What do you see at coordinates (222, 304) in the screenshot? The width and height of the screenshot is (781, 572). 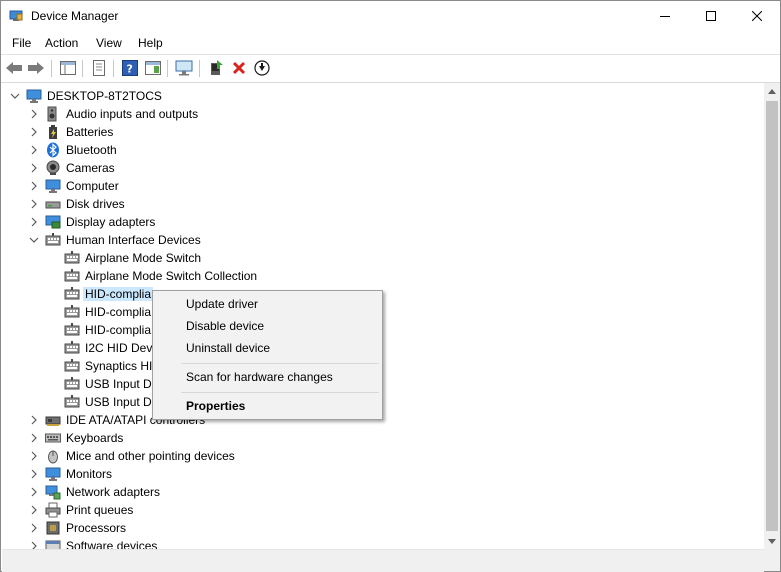 I see `update-driver-menu-item: Update driver` at bounding box center [222, 304].